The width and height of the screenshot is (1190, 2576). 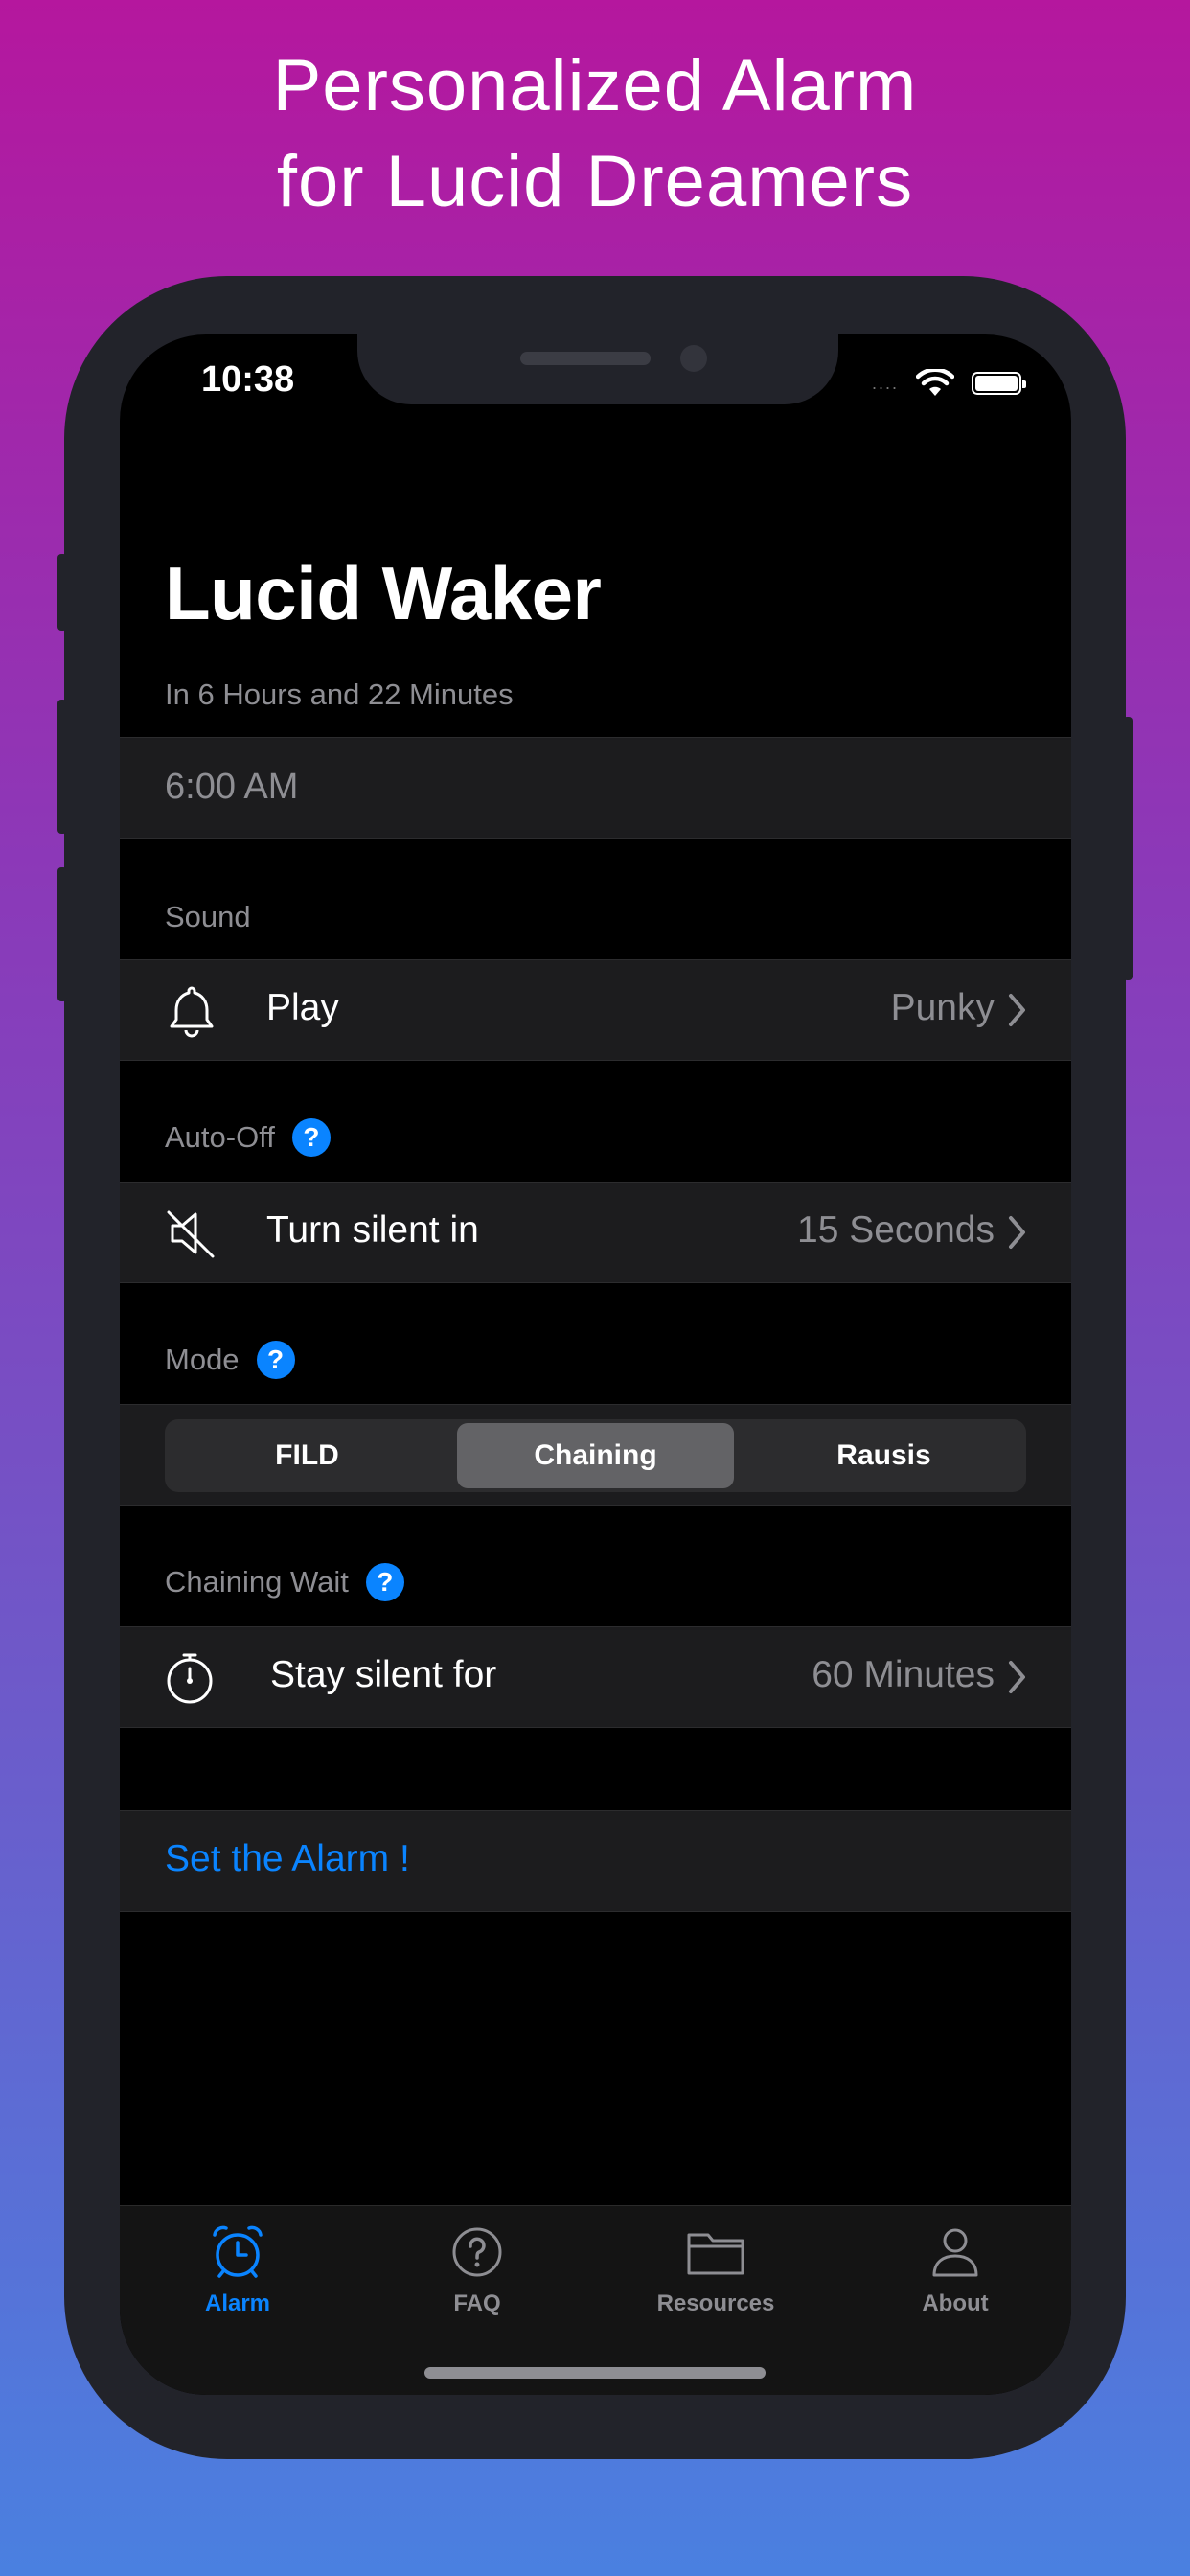 What do you see at coordinates (694, 358) in the screenshot?
I see `front-camera` at bounding box center [694, 358].